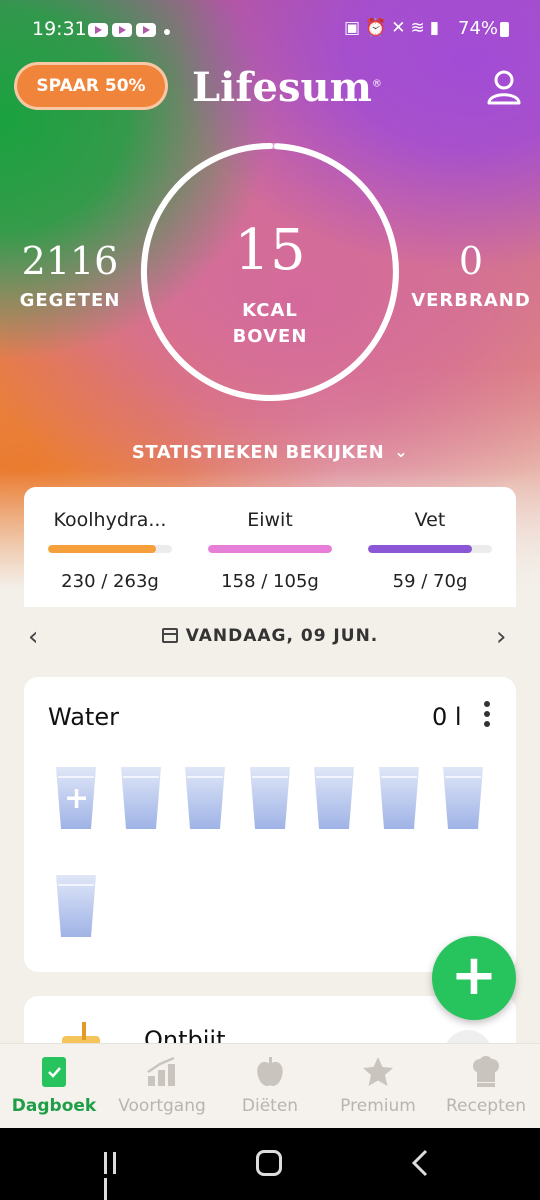 Image resolution: width=540 pixels, height=1200 pixels. What do you see at coordinates (169, 635) in the screenshot?
I see `calendar-icon` at bounding box center [169, 635].